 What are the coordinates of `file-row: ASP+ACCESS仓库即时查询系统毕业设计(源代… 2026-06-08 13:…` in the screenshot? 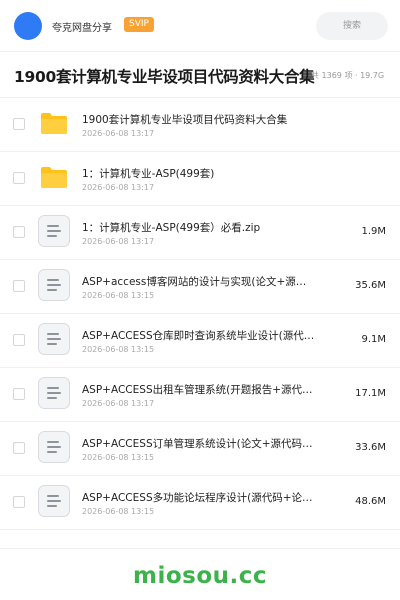 It's located at (200, 341).